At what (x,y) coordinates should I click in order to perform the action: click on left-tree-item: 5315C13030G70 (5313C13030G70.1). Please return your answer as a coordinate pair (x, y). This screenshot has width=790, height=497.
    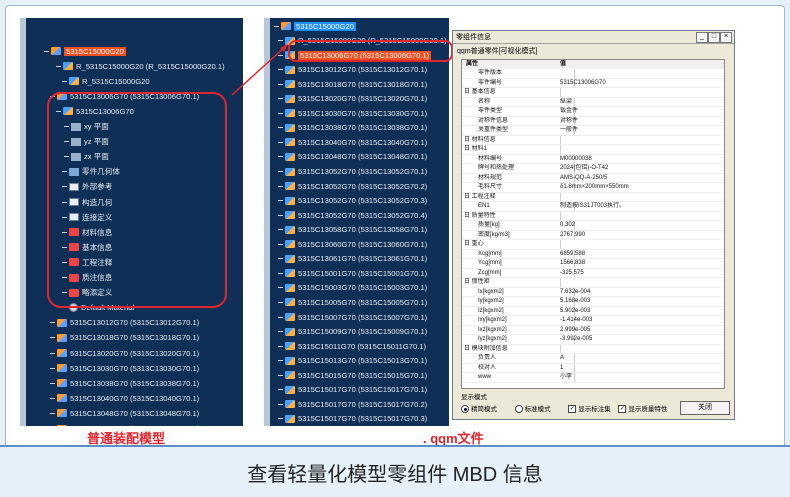
    Looking at the image, I should click on (124, 368).